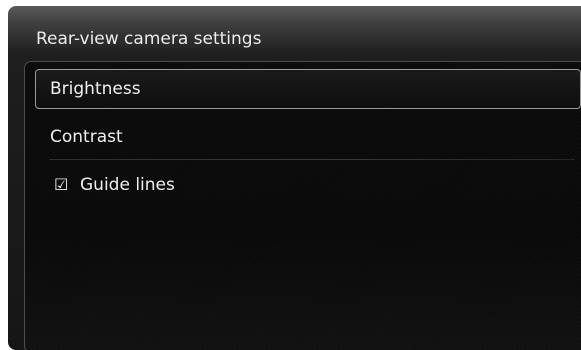 Image resolution: width=581 pixels, height=350 pixels. Describe the element at coordinates (61, 185) in the screenshot. I see `checkbox-checked-icon: ☑` at that location.